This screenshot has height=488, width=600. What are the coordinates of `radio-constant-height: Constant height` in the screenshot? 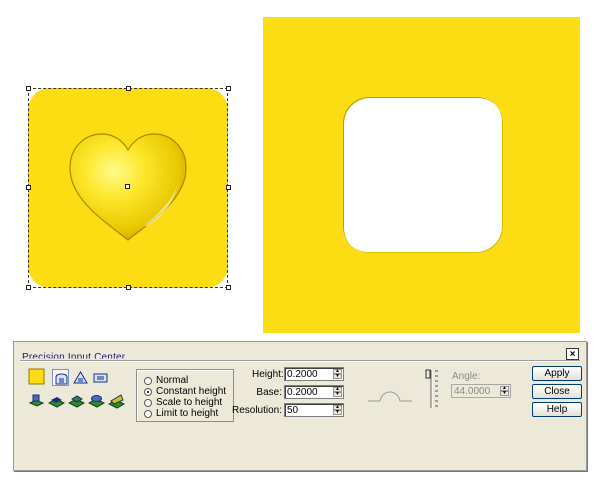 It's located at (185, 391).